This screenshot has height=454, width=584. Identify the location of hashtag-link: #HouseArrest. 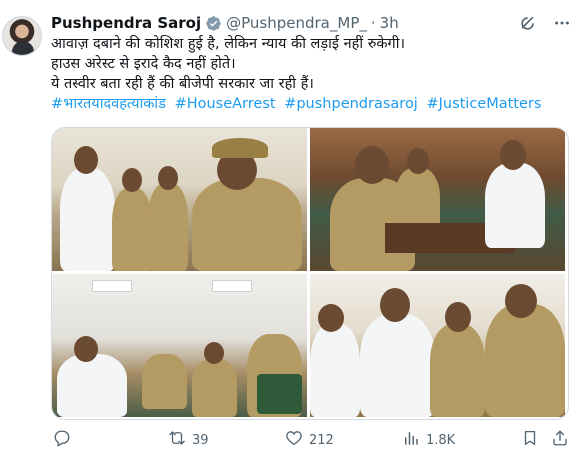
(225, 104).